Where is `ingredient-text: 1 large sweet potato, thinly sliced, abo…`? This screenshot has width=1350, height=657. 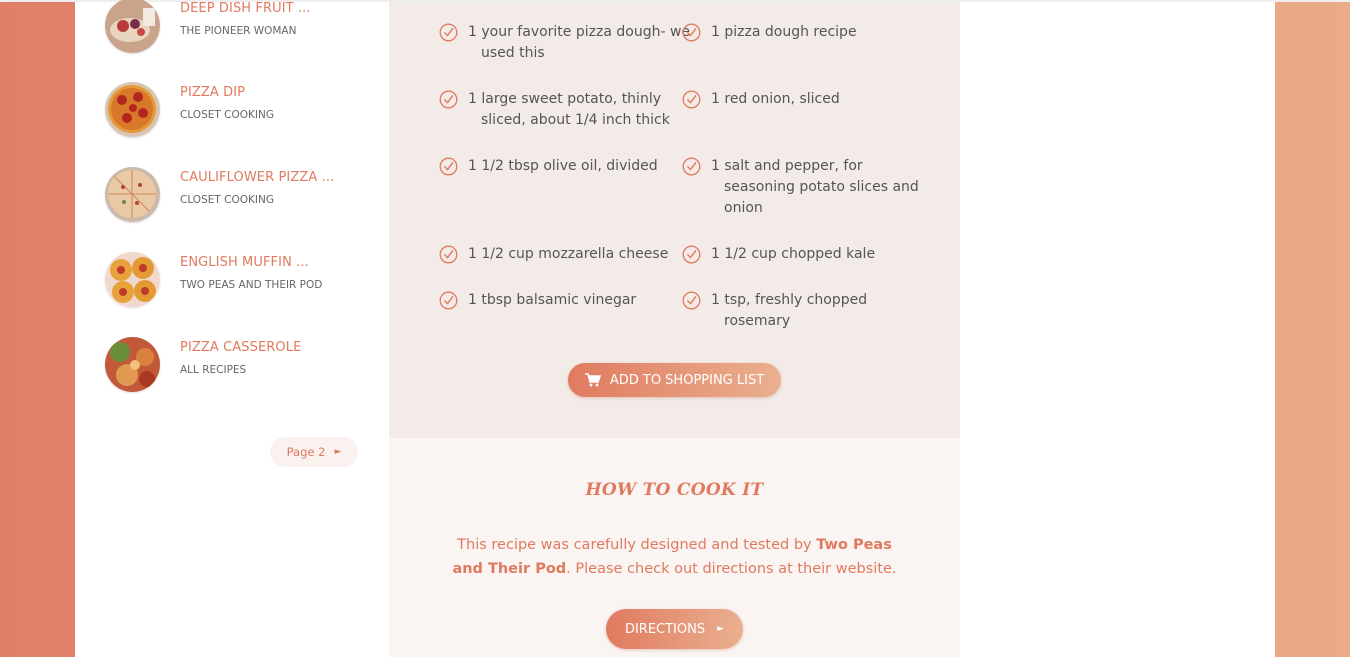 ingredient-text: 1 large sweet potato, thinly sliced, abo… is located at coordinates (579, 110).